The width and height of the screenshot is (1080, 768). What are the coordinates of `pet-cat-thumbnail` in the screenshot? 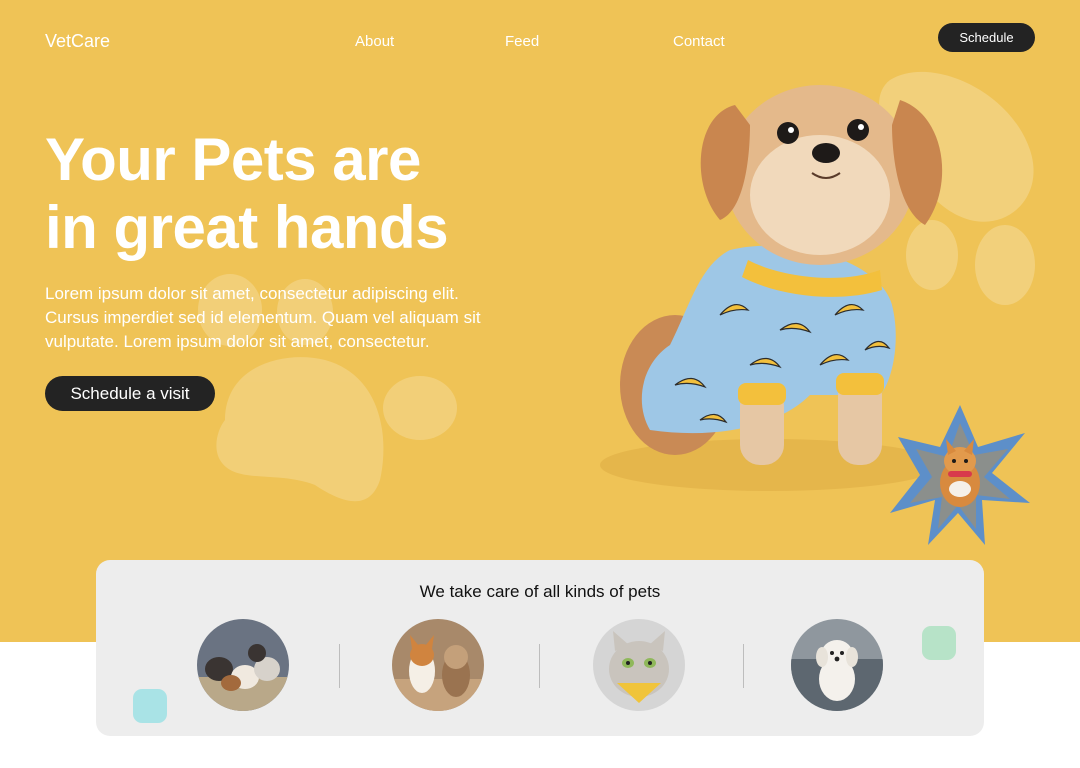 It's located at (639, 665).